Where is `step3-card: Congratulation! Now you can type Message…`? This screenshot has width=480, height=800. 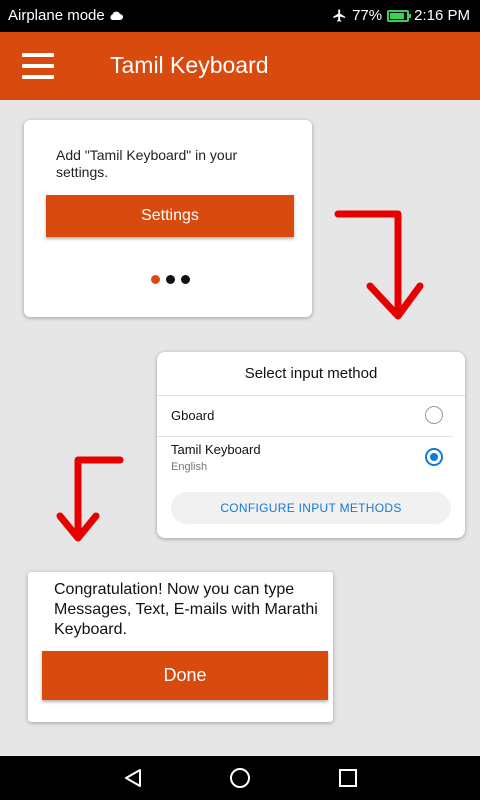
step3-card: Congratulation! Now you can type Message… is located at coordinates (180, 647).